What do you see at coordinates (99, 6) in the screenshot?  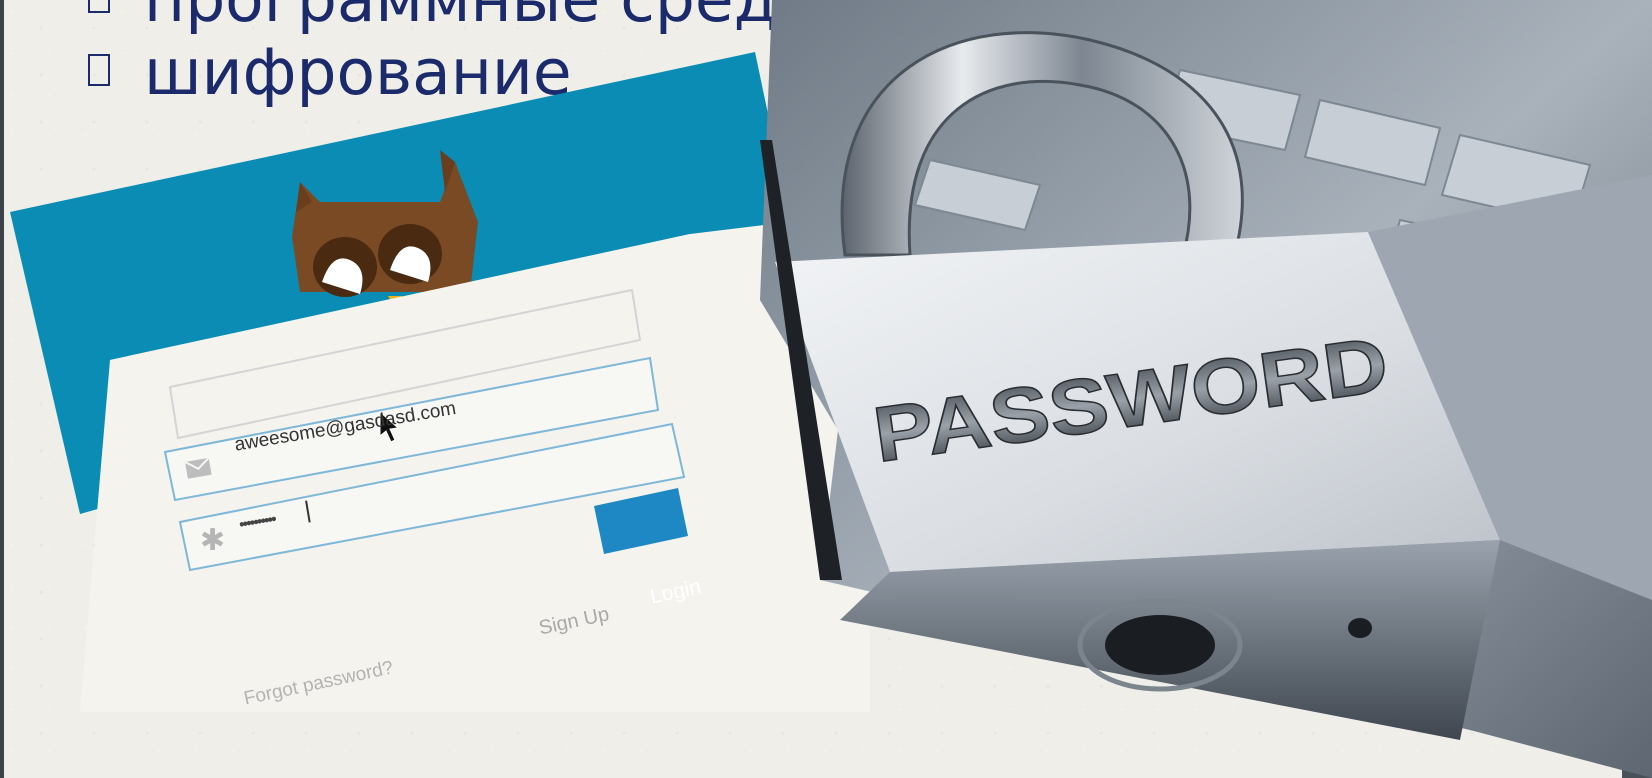 I see `bullet-marker` at bounding box center [99, 6].